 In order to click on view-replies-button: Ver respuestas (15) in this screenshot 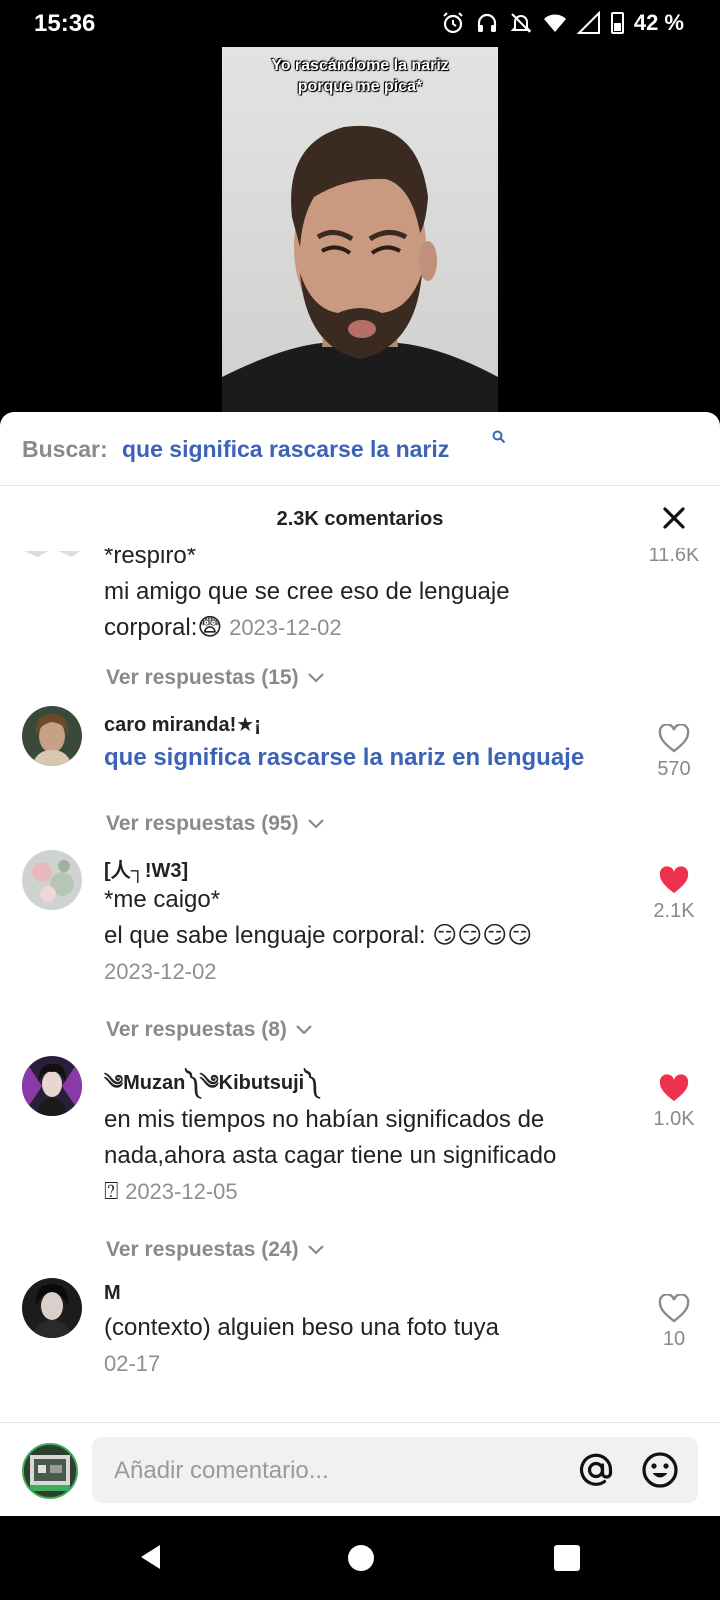, I will do `click(215, 678)`.